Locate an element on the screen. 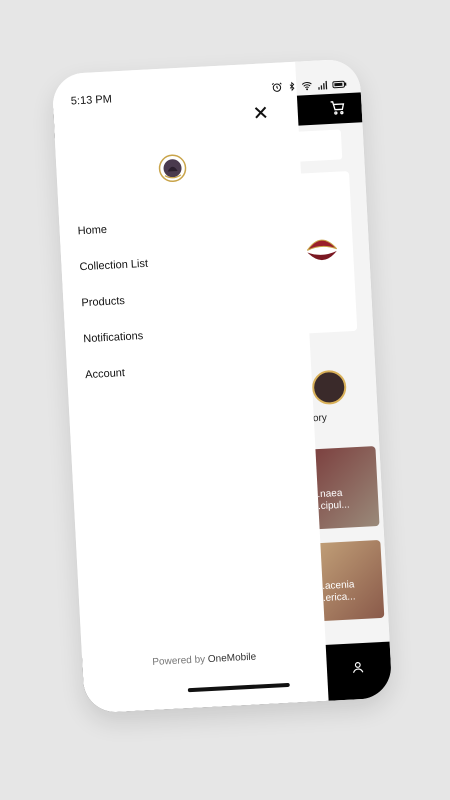 The width and height of the screenshot is (450, 800). close-icon is located at coordinates (260, 112).